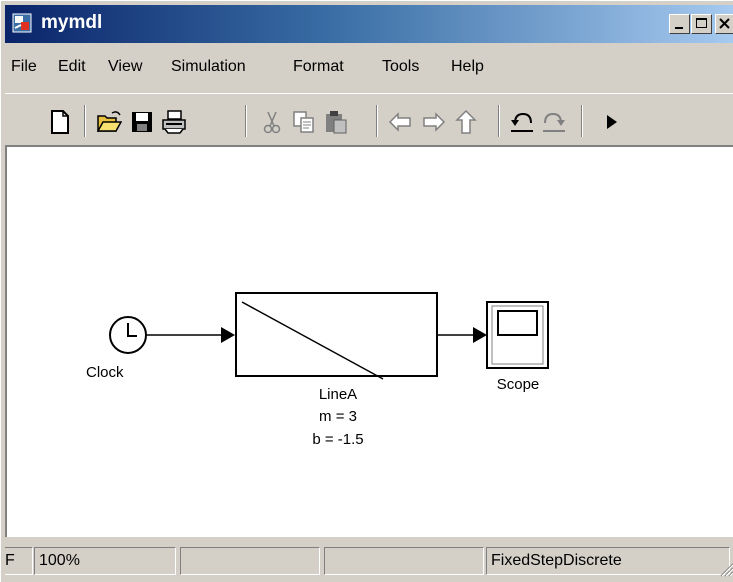 The image size is (733, 582). What do you see at coordinates (59, 560) in the screenshot?
I see `zoom-level: 100%` at bounding box center [59, 560].